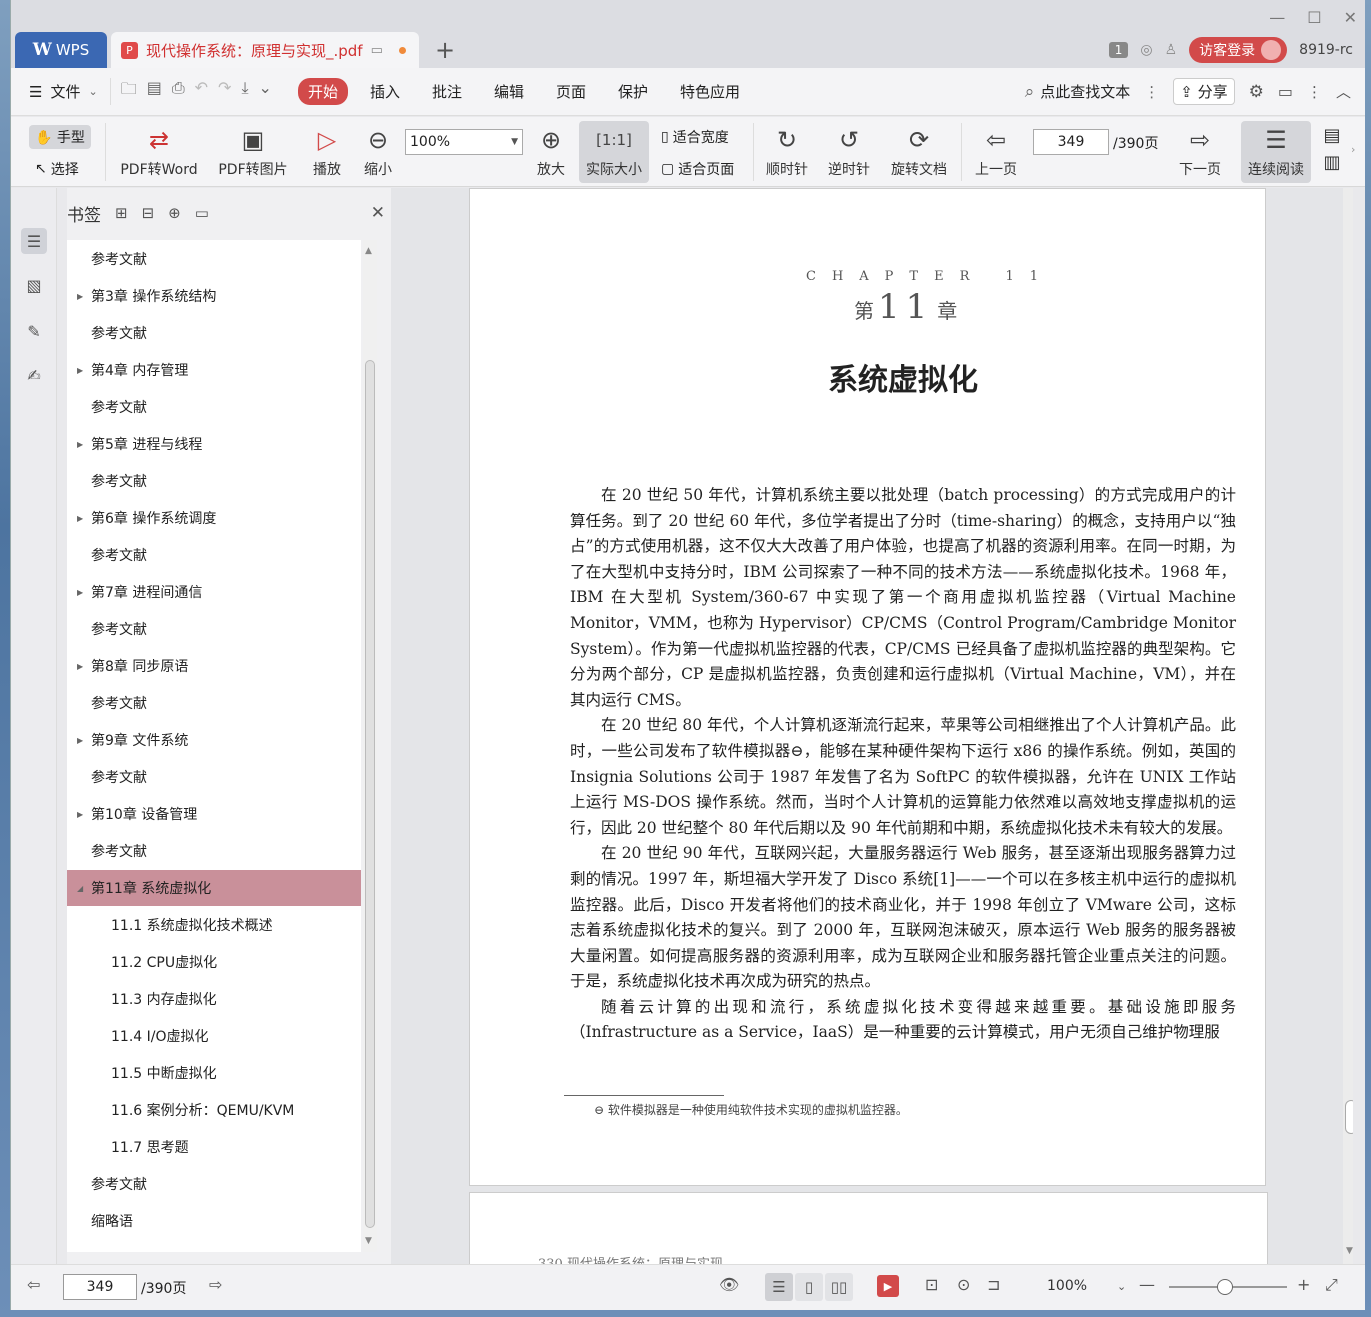 The height and width of the screenshot is (1317, 1371). What do you see at coordinates (202, 213) in the screenshot?
I see `bookmark-settings-icon: ▭` at bounding box center [202, 213].